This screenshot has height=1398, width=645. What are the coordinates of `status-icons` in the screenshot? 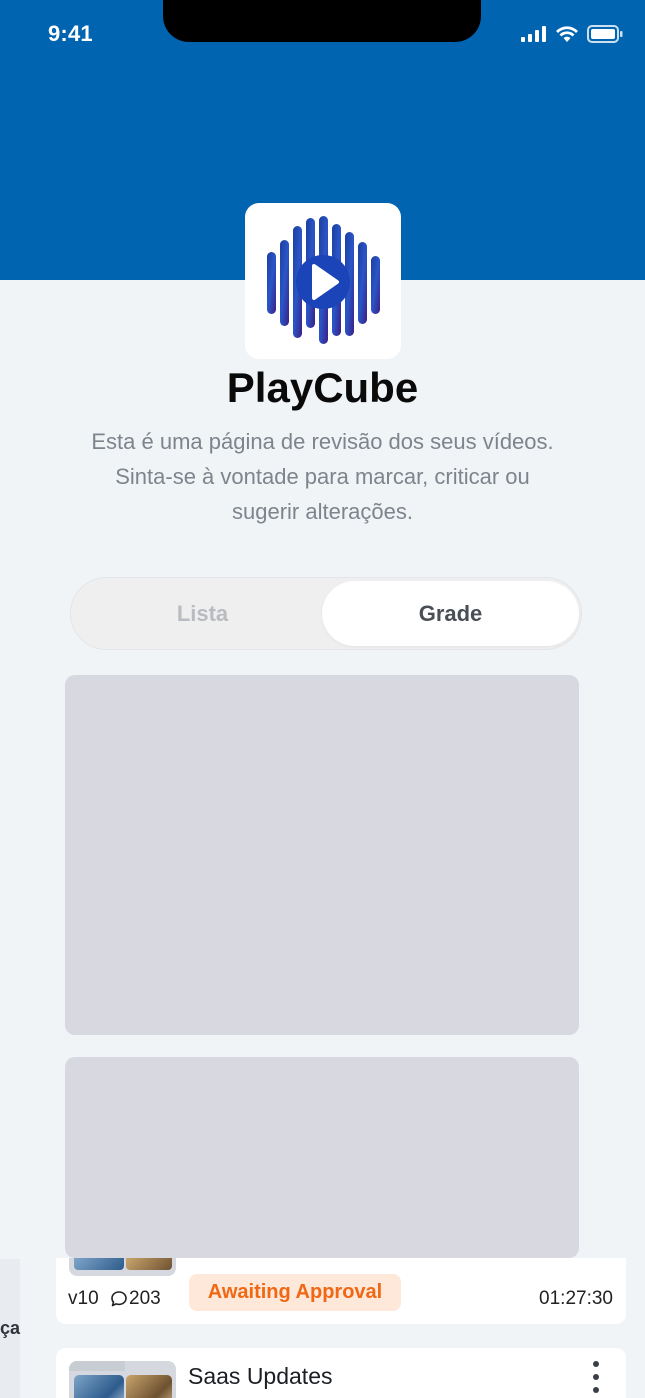 It's located at (572, 34).